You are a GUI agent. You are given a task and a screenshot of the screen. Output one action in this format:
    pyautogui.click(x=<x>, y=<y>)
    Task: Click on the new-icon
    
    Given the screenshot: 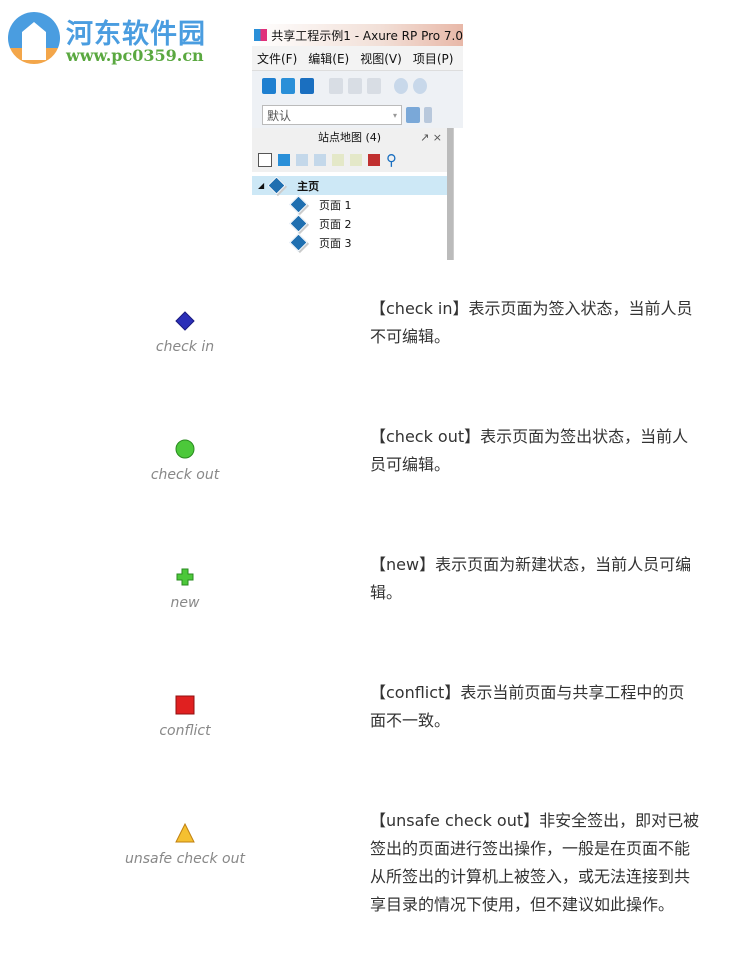 What is the action you would take?
    pyautogui.click(x=269, y=86)
    